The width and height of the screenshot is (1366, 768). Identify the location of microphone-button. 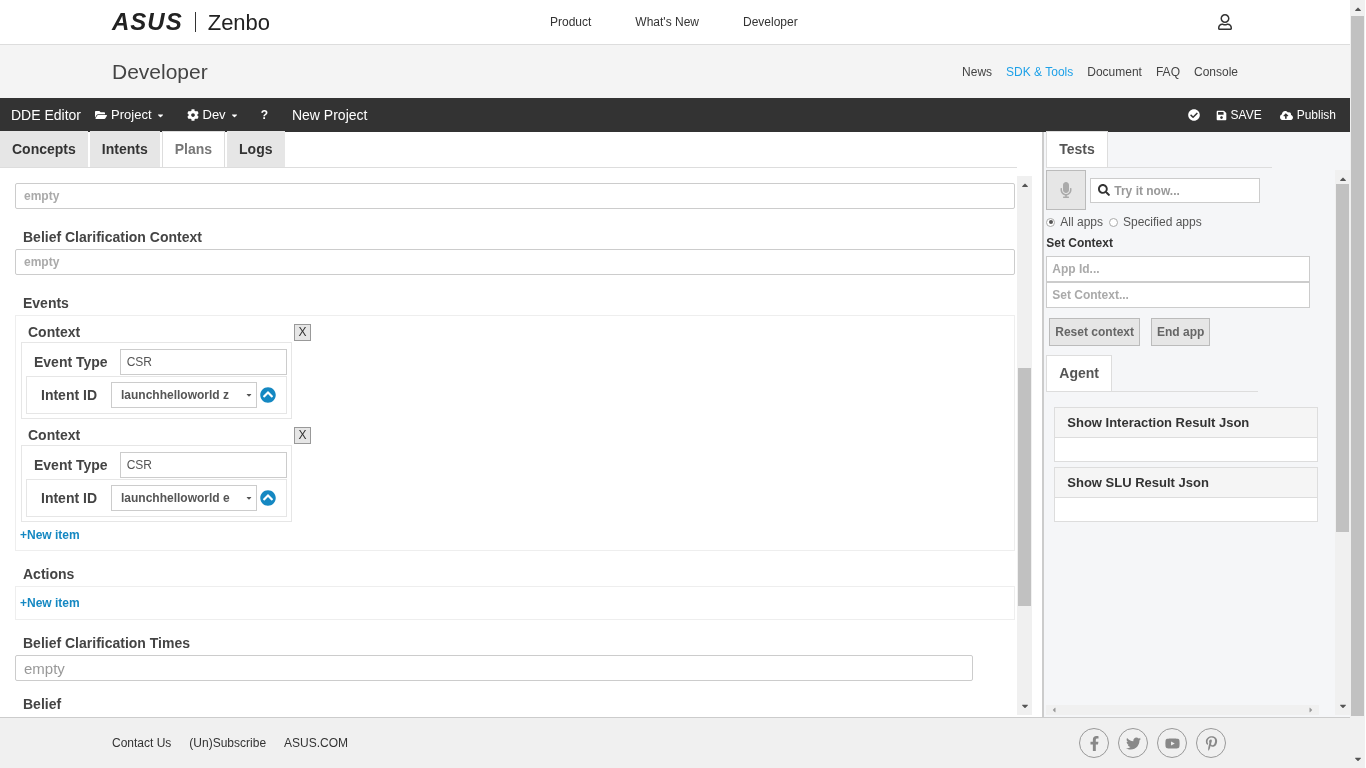
(1066, 190).